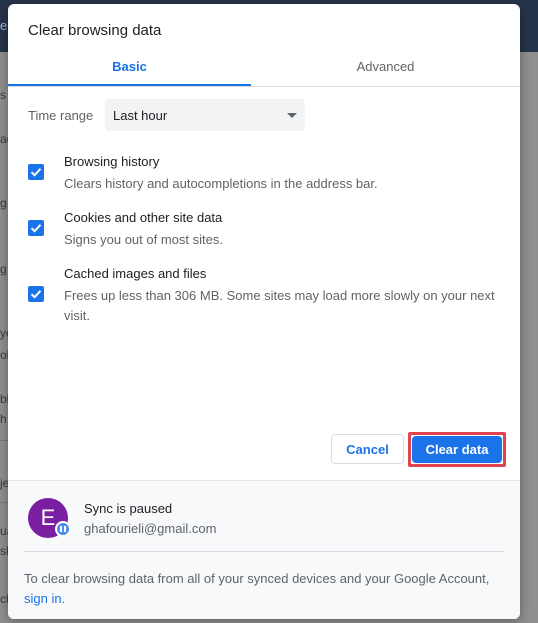  I want to click on chevron-down-icon, so click(292, 115).